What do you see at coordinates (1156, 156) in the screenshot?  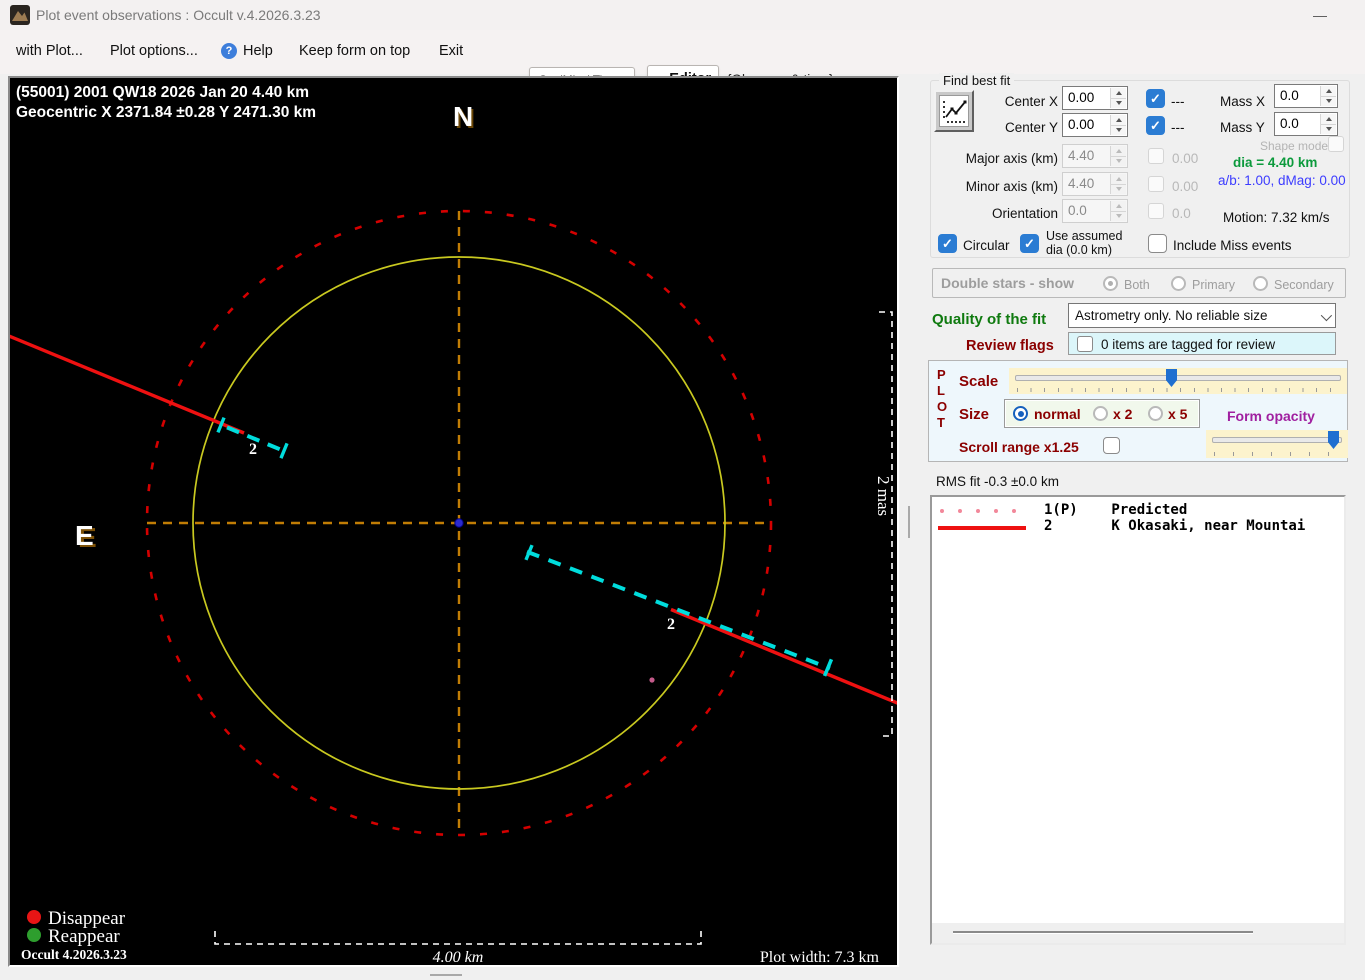 I see `major-axis-checkbox` at bounding box center [1156, 156].